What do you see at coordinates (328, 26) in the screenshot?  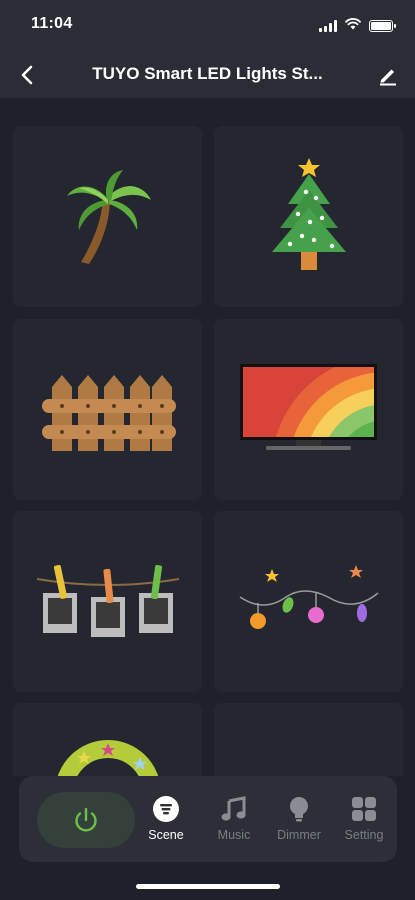 I see `signal-icon` at bounding box center [328, 26].